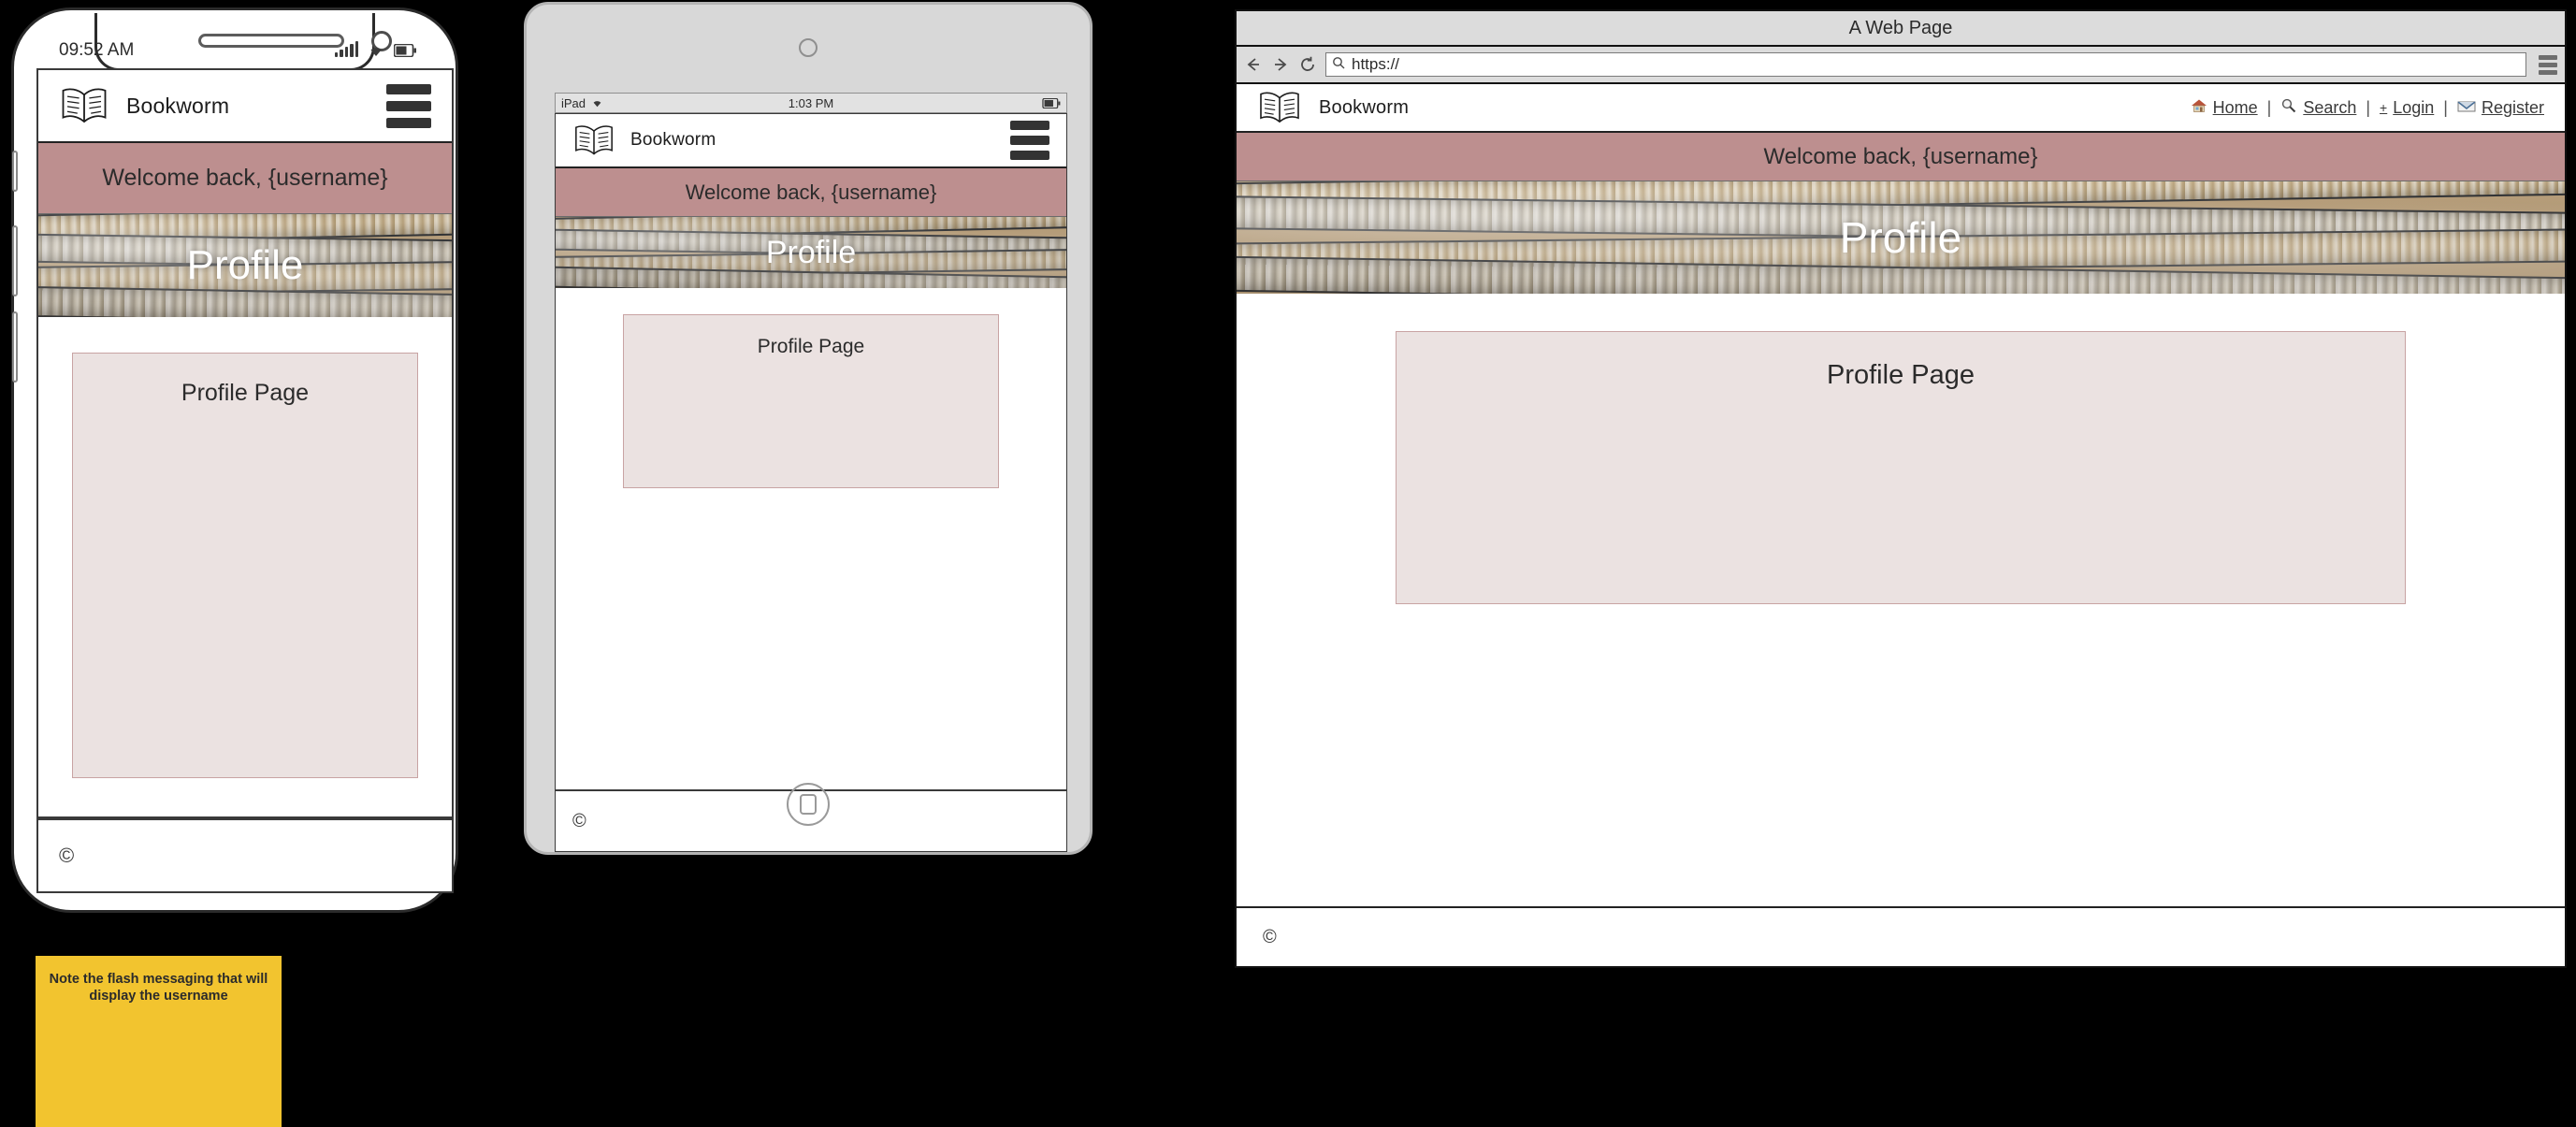 The image size is (2576, 1127). Describe the element at coordinates (2466, 108) in the screenshot. I see `envelope-icon` at that location.